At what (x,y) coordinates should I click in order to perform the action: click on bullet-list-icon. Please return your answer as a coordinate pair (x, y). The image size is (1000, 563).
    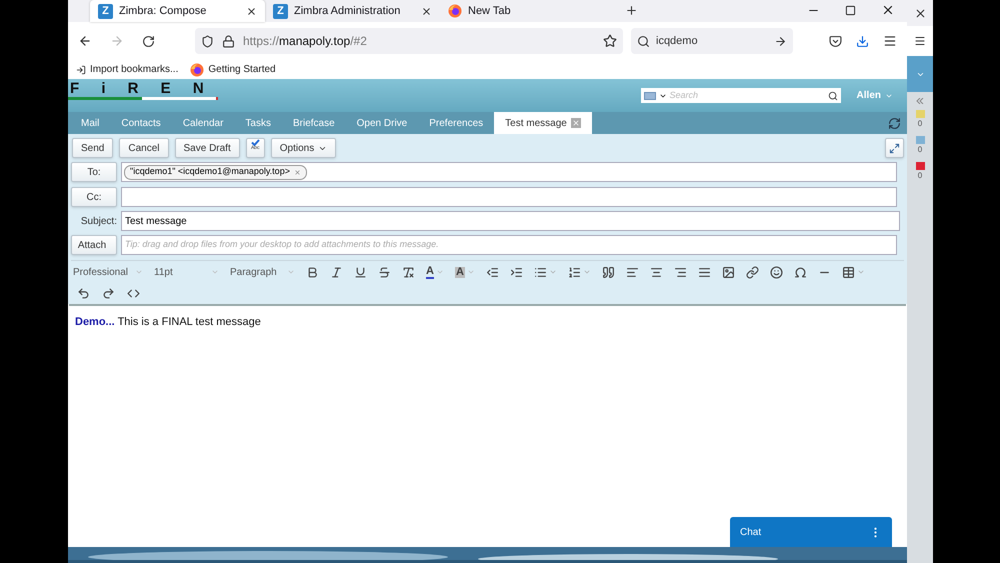
    Looking at the image, I should click on (540, 272).